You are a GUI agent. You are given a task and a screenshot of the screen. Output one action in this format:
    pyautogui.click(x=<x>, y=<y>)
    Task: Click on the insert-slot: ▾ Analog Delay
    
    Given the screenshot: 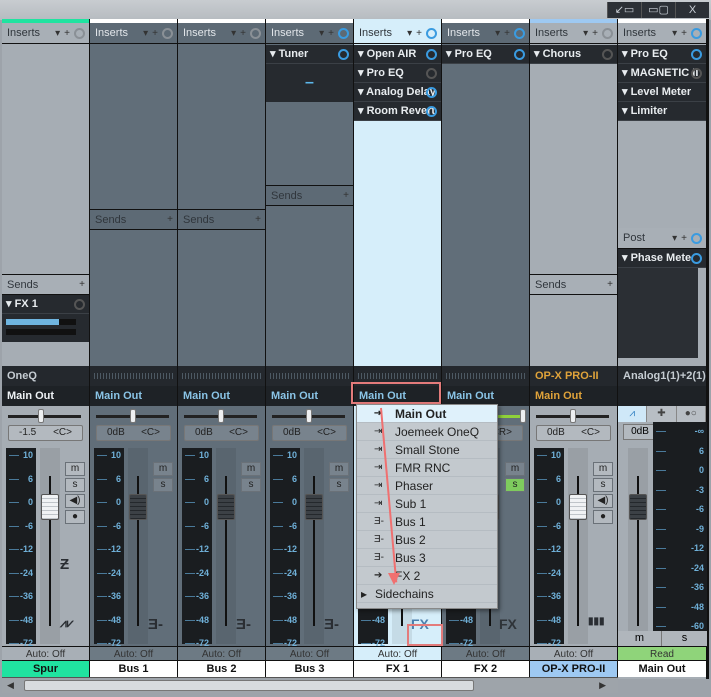 What is the action you would take?
    pyautogui.click(x=397, y=92)
    